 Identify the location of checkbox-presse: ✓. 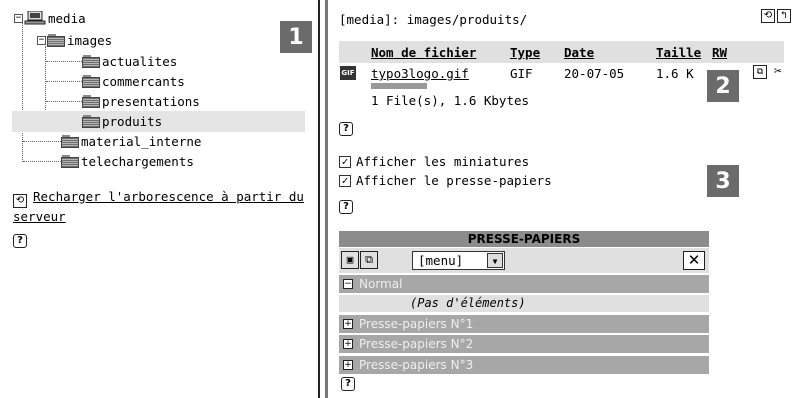
(345, 180).